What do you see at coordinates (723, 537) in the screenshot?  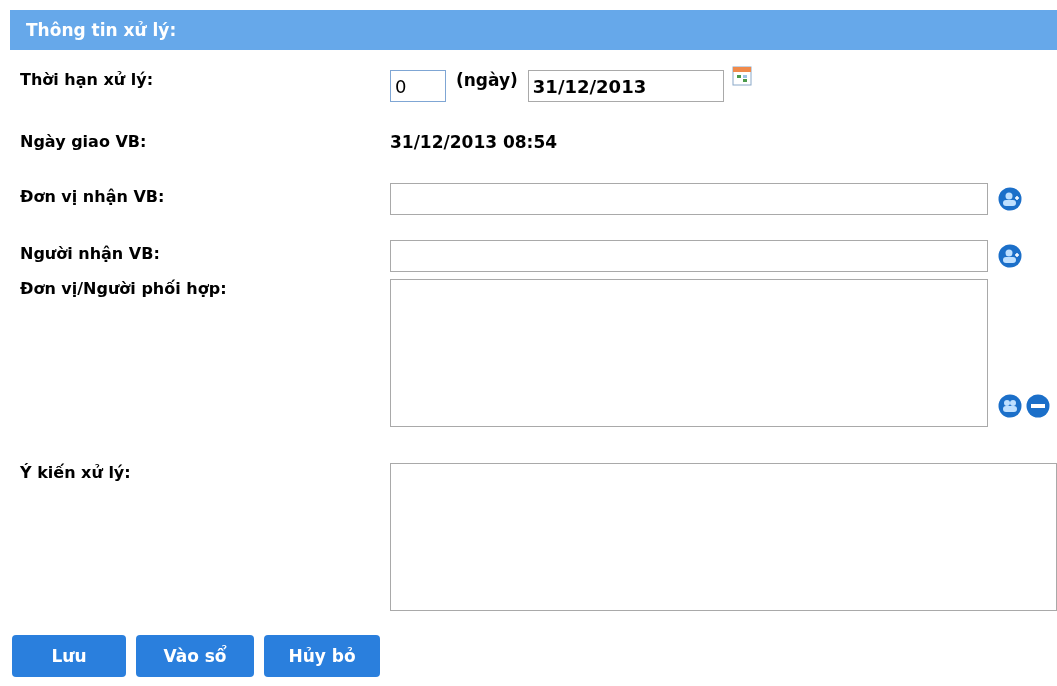 I see `comment-field` at bounding box center [723, 537].